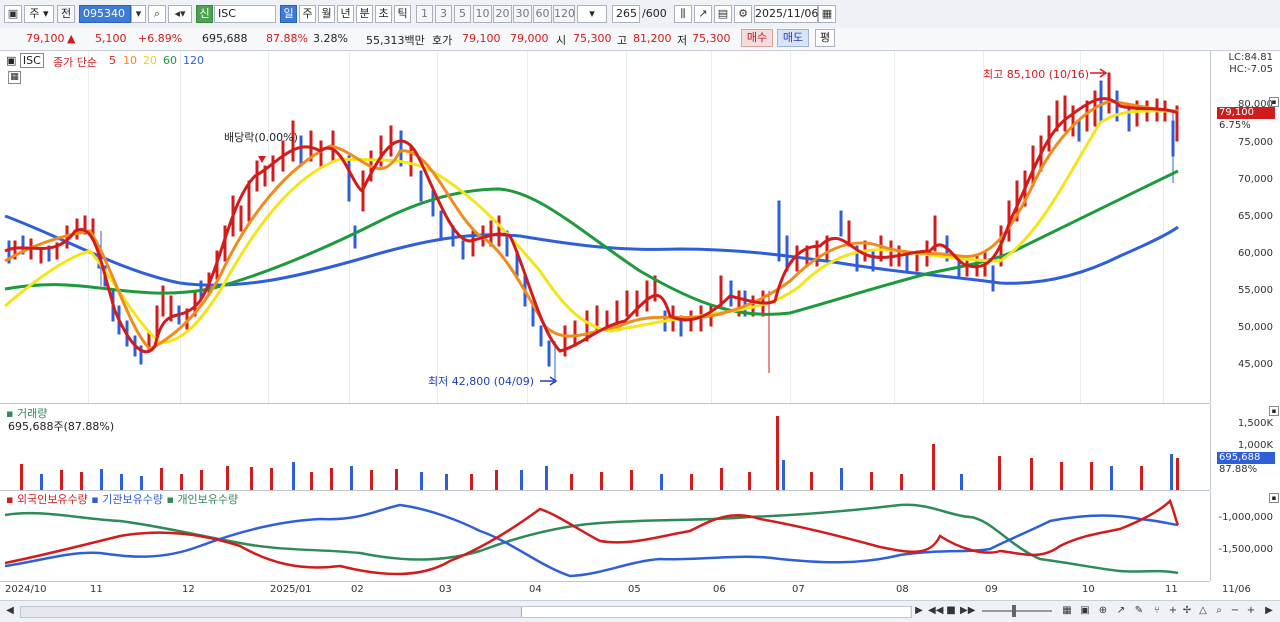 The height and width of the screenshot is (622, 1280). What do you see at coordinates (1255, 253) in the screenshot?
I see `y-label-60000: 60,000` at bounding box center [1255, 253].